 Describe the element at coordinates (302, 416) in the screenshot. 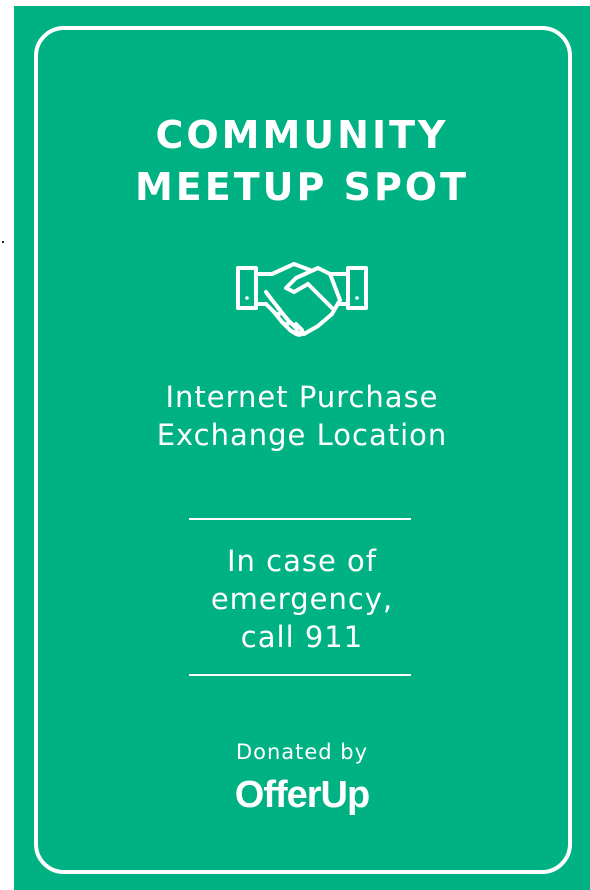

I see `location-text: Internet Purchase Exchange Location` at that location.